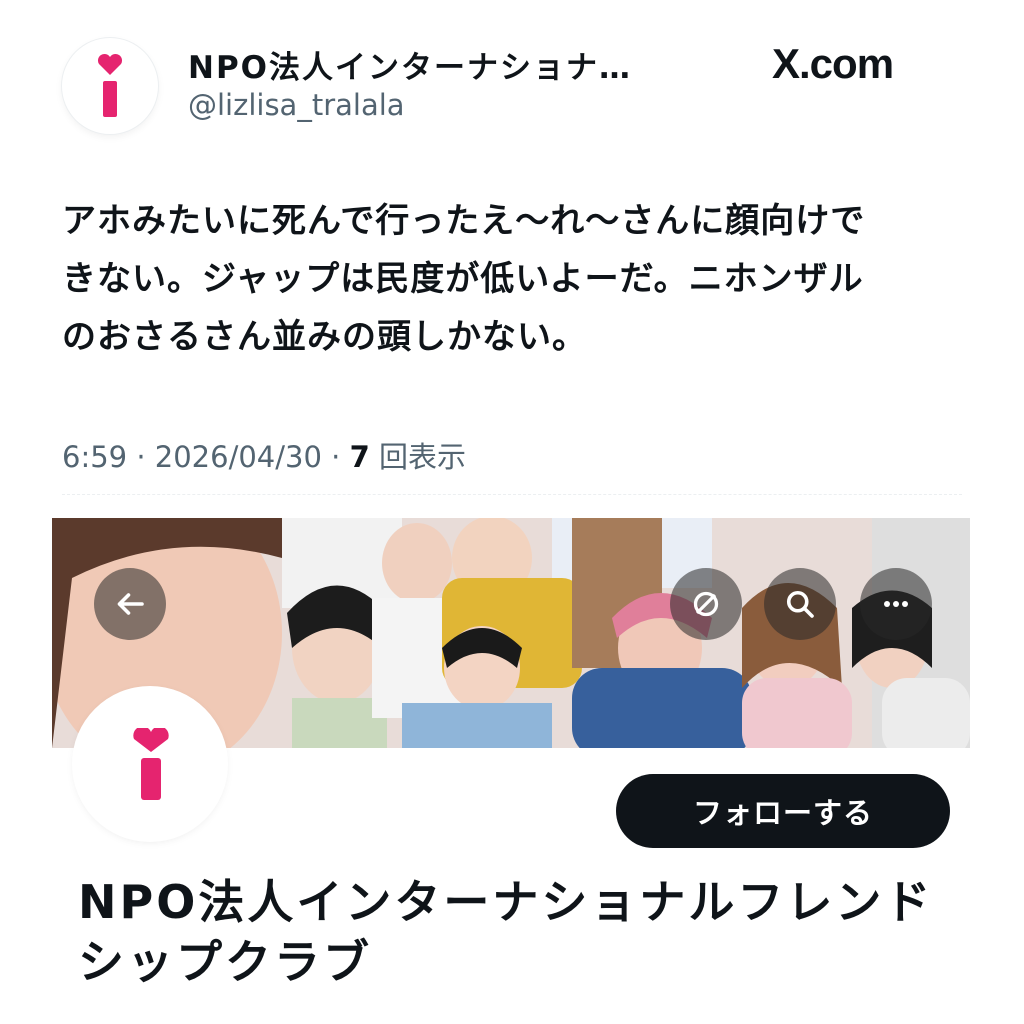  I want to click on tweet-view-count: 7, so click(359, 457).